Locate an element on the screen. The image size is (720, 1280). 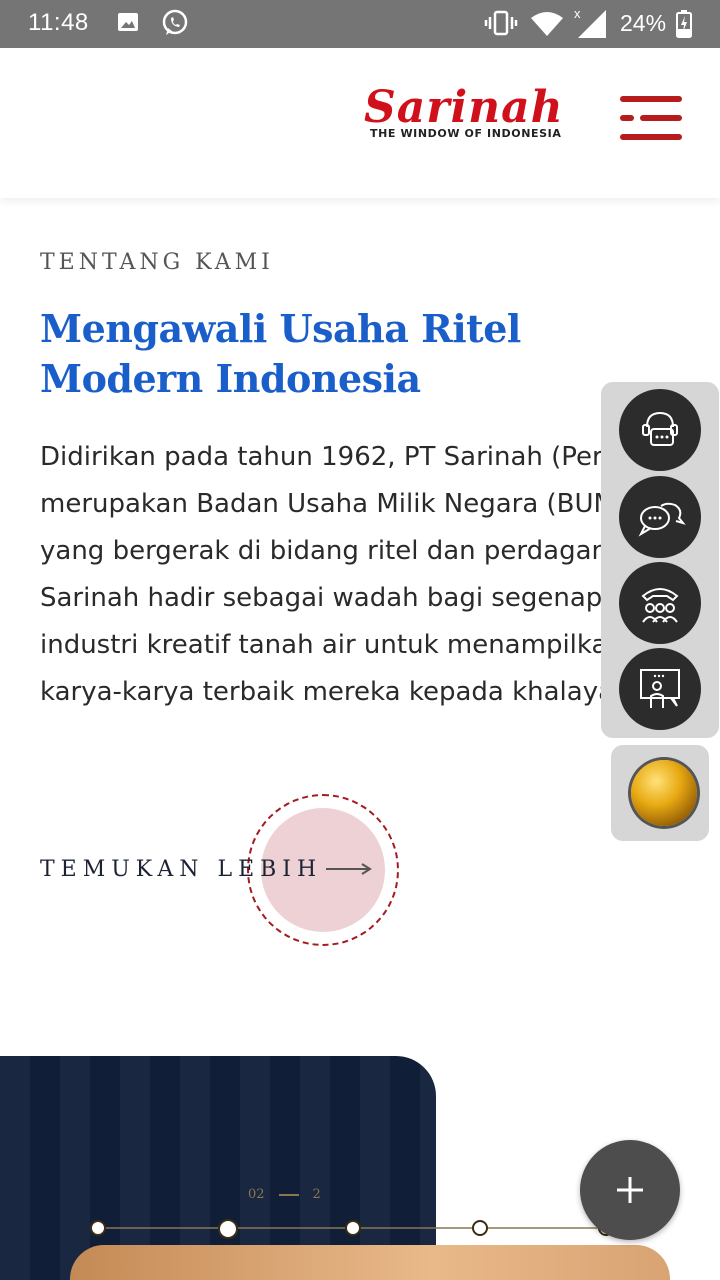
menu-button is located at coordinates (651, 118).